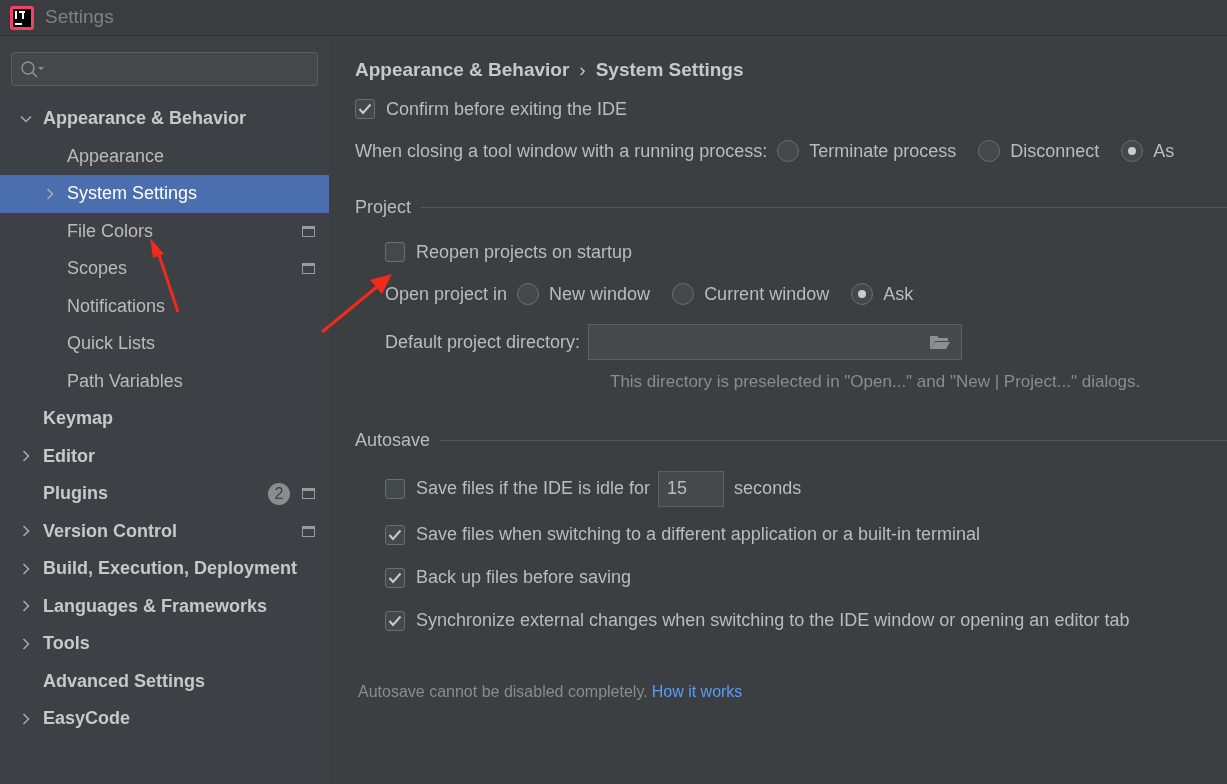  What do you see at coordinates (483, 342) in the screenshot?
I see `field-label: Default project directory:` at bounding box center [483, 342].